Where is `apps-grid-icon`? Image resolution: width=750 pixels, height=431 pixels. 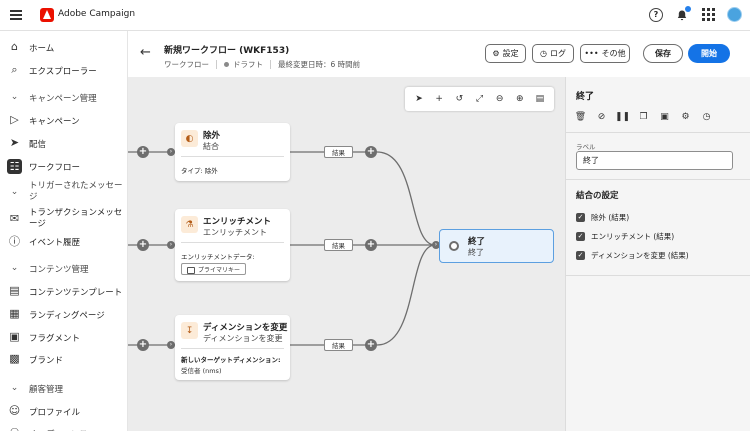
apps-grid-icon is located at coordinates (708, 15).